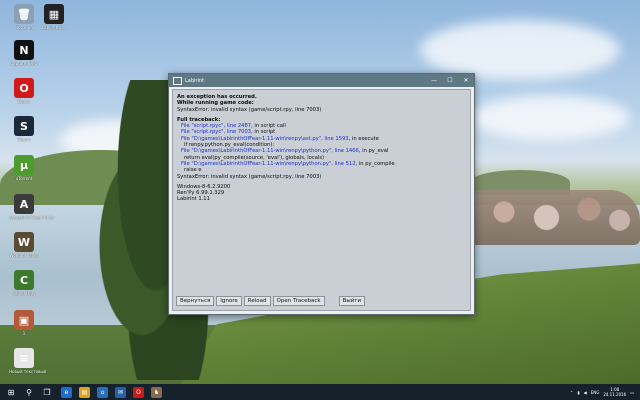 The height and width of the screenshot is (400, 640). What do you see at coordinates (24, 126) in the screenshot?
I see `desktop-icon-glyph: S` at bounding box center [24, 126].